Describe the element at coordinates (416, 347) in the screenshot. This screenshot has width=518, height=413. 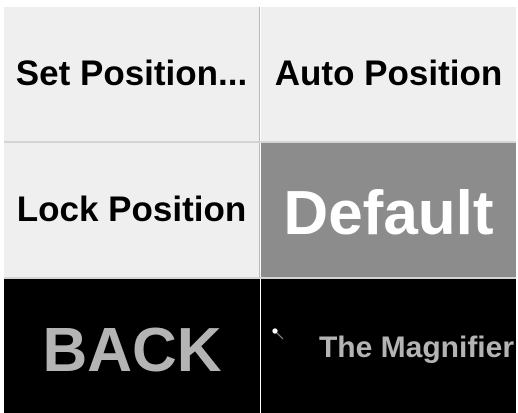
I see `magnifier-label: The Magnifier` at that location.